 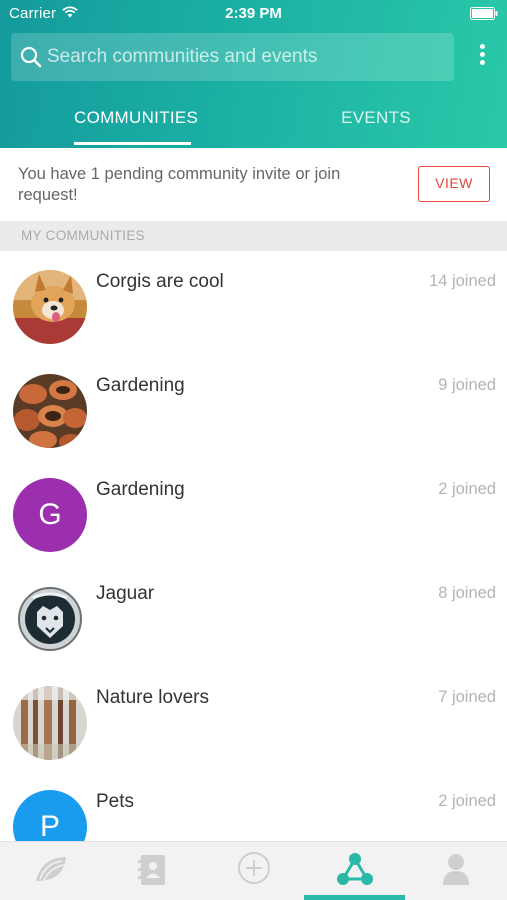 I want to click on community-name: Pets, so click(x=115, y=801).